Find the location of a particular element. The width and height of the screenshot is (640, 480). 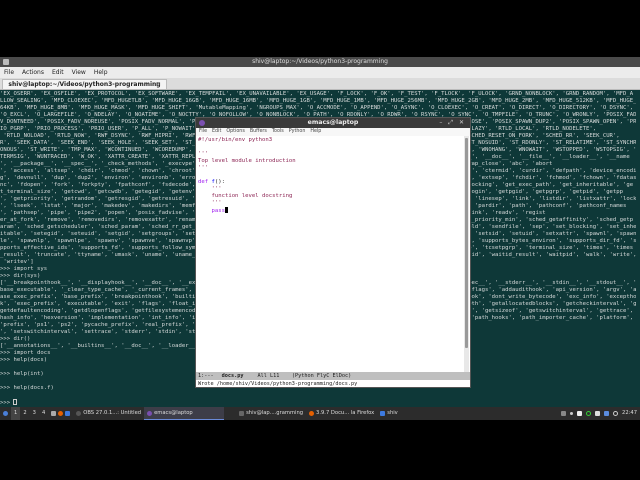

menu-file: File is located at coordinates (9, 72).